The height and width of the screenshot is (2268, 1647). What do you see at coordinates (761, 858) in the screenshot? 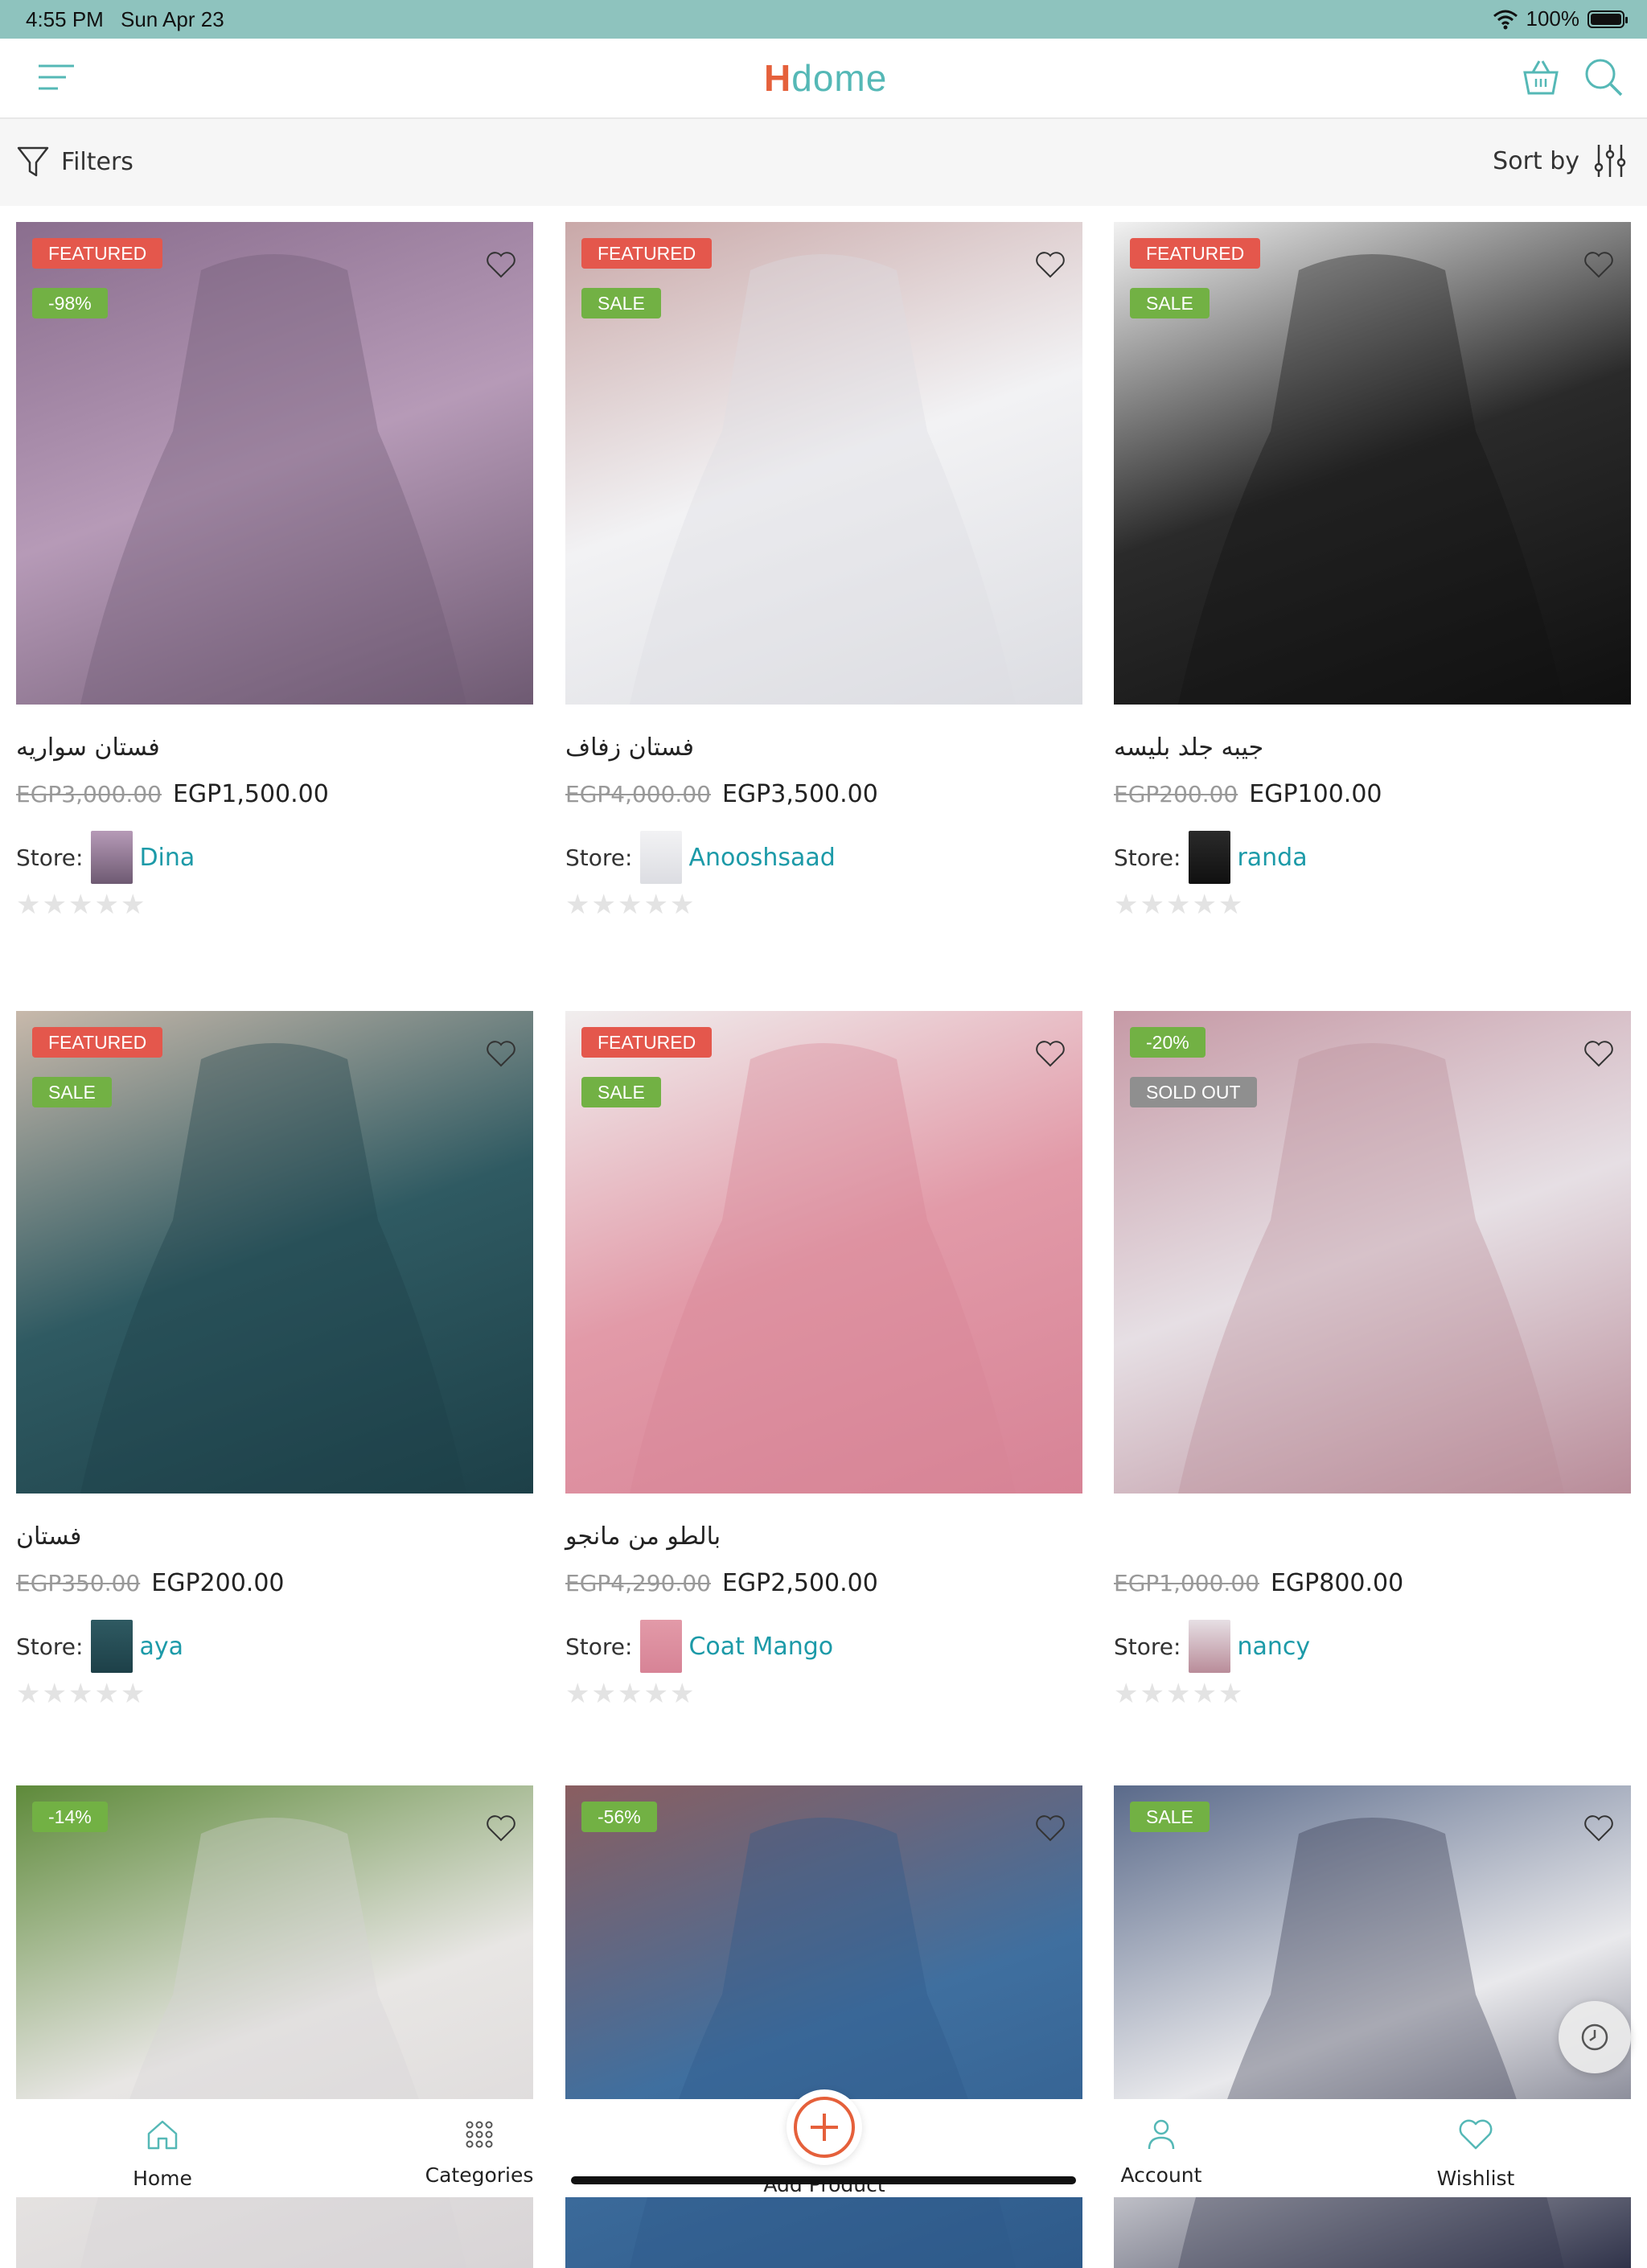
I see `store-link: Anooshsaad` at bounding box center [761, 858].